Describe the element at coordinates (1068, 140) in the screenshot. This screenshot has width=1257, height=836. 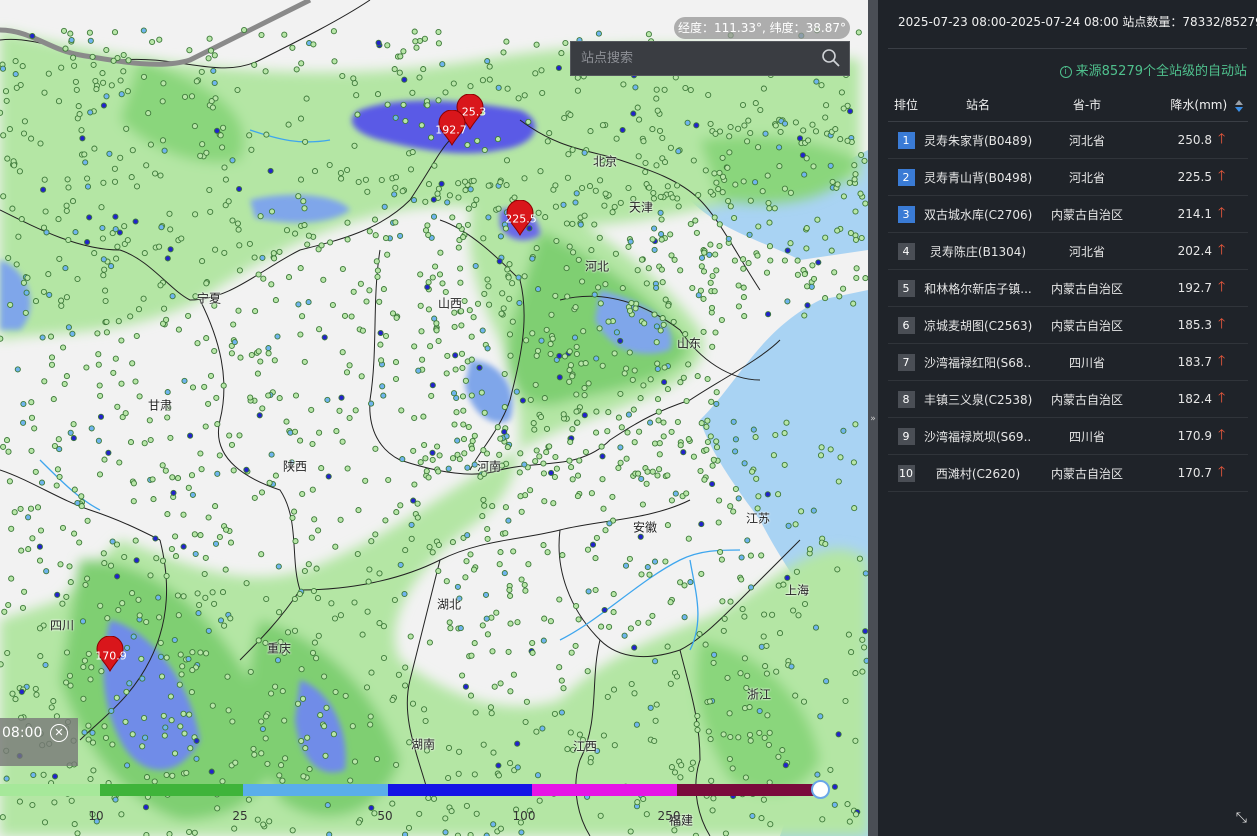
I see `table-row: 1 灵寿朱家背(B0489) 河北省 250.8 🡑` at that location.